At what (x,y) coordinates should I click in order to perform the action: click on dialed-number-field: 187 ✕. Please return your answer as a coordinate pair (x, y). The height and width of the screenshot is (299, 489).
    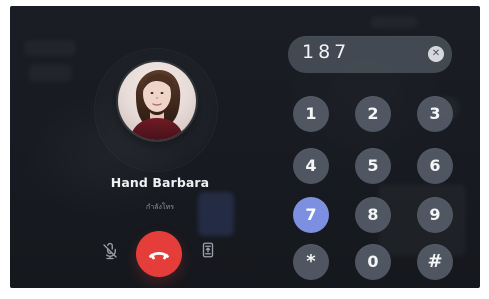
    Looking at the image, I should click on (370, 54).